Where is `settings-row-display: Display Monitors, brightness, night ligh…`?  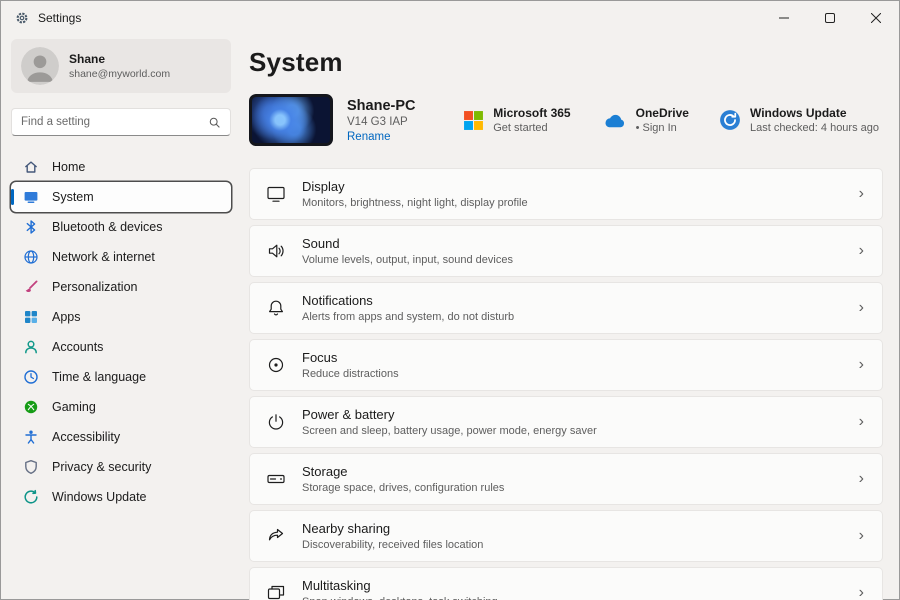 settings-row-display: Display Monitors, brightness, night ligh… is located at coordinates (566, 194).